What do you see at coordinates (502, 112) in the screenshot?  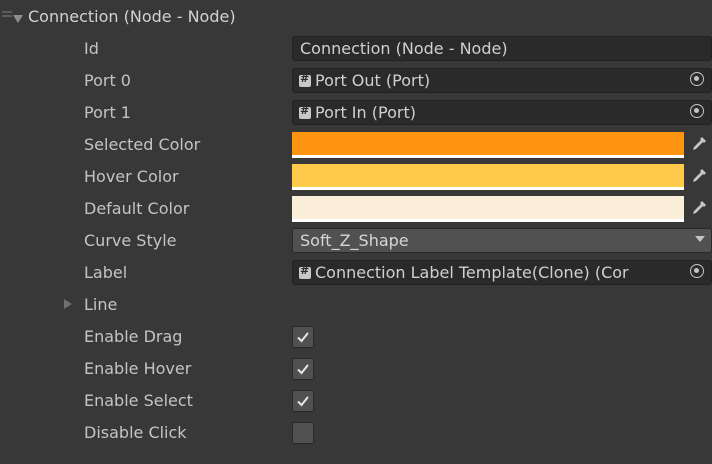 I see `port1-object-field: Port In (Port)` at bounding box center [502, 112].